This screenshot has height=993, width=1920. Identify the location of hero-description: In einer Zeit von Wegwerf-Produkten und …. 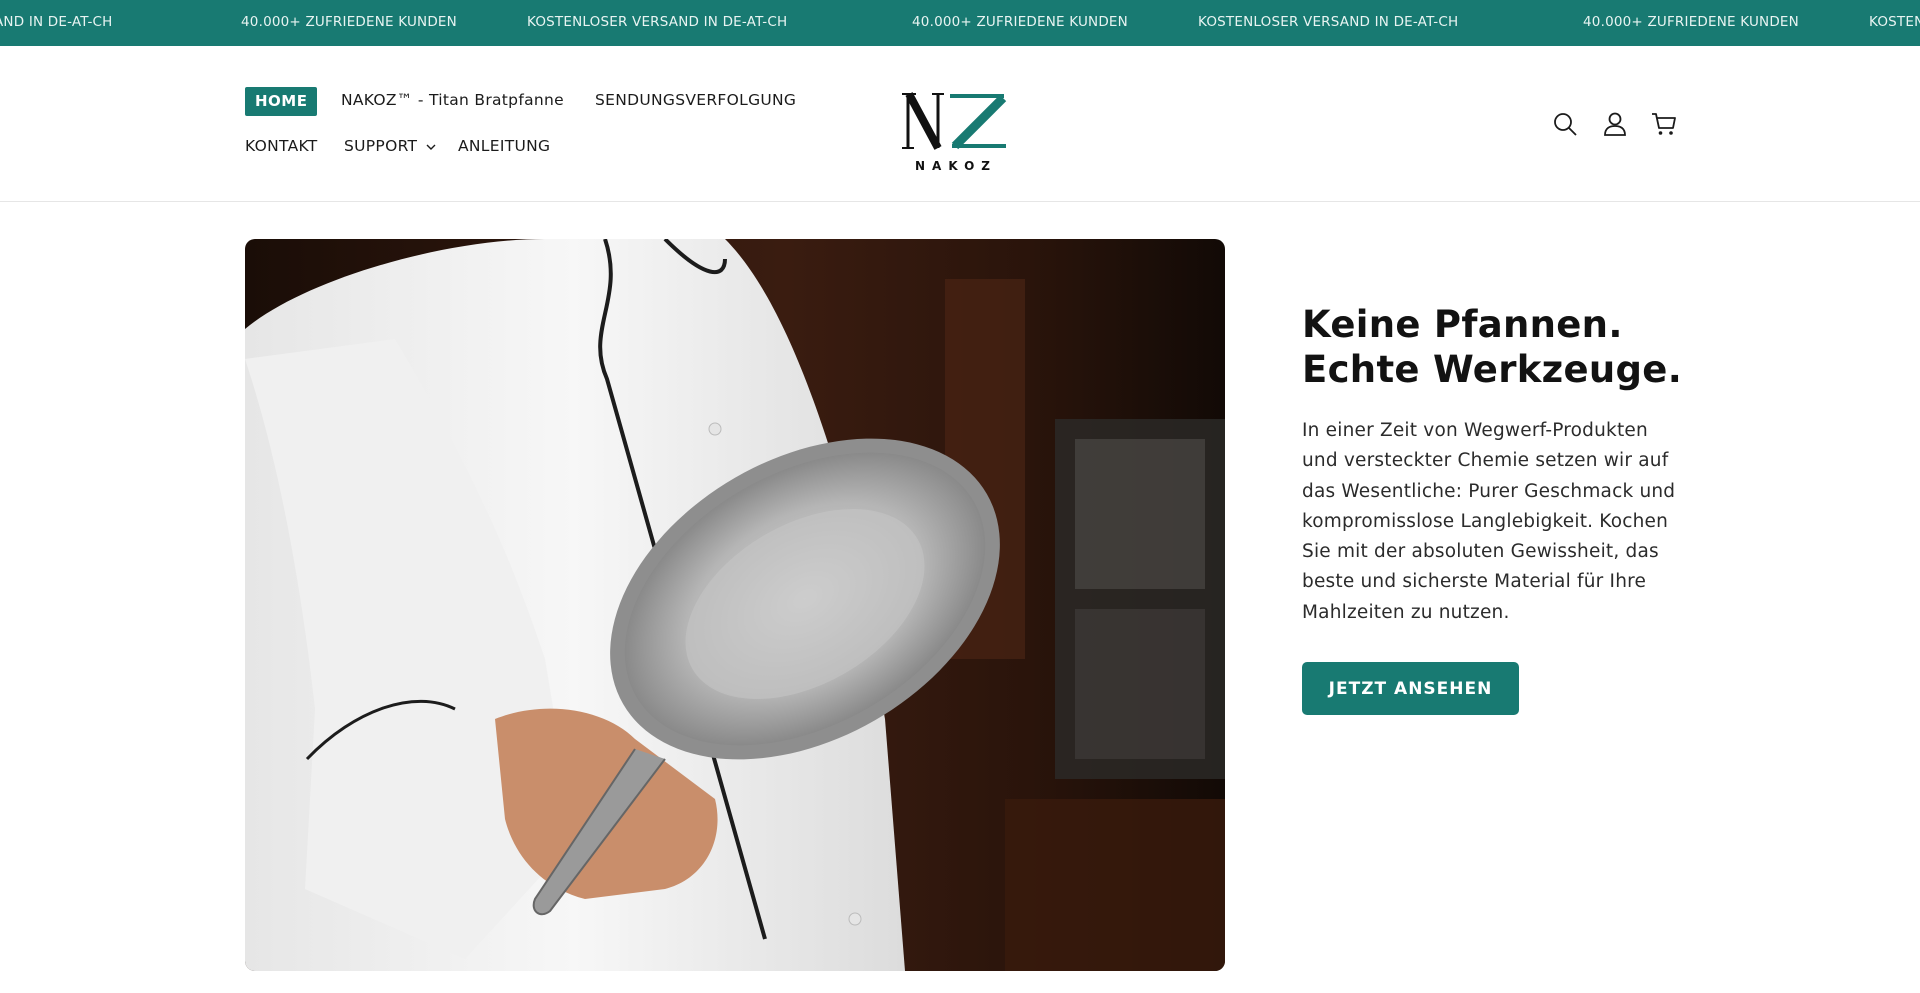
(1489, 521).